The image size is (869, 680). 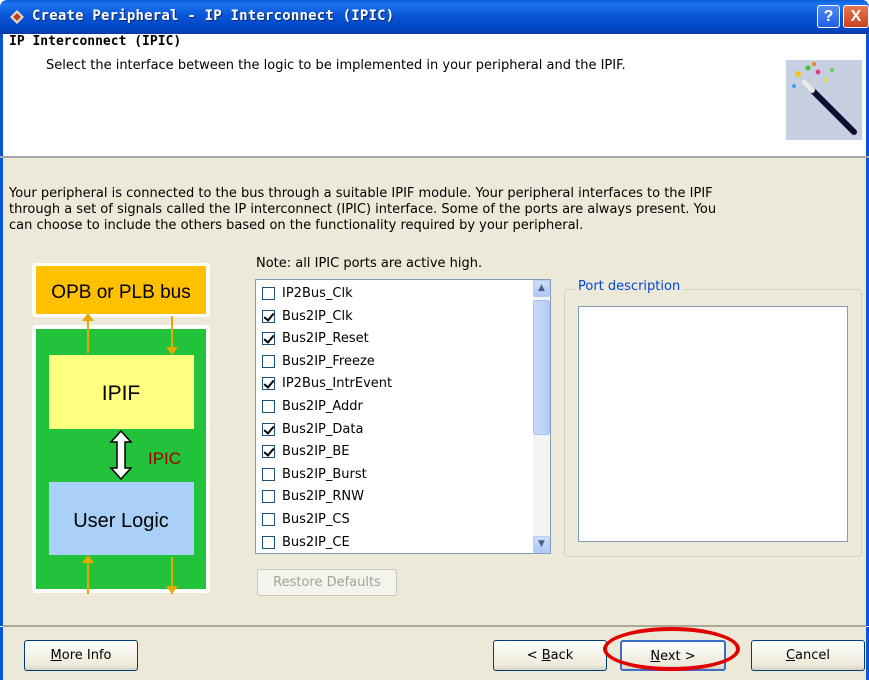 I want to click on port-list-item: Bus2IP_Addr, so click(x=312, y=406).